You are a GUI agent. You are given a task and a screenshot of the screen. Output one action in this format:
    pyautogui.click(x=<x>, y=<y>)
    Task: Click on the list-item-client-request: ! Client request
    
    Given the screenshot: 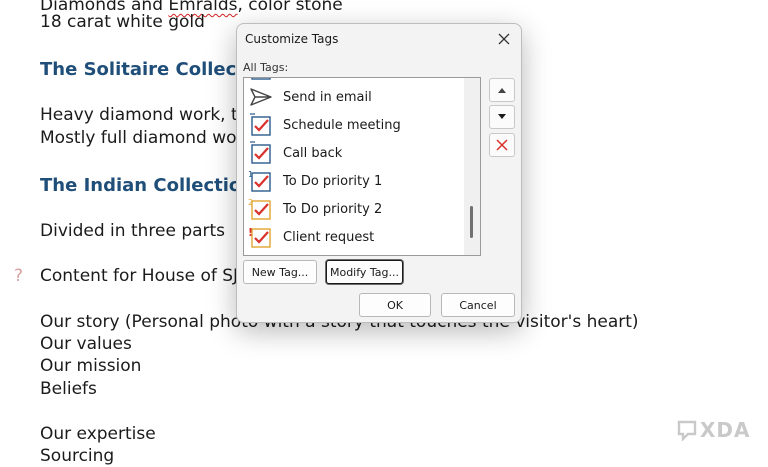 What is the action you would take?
    pyautogui.click(x=354, y=237)
    